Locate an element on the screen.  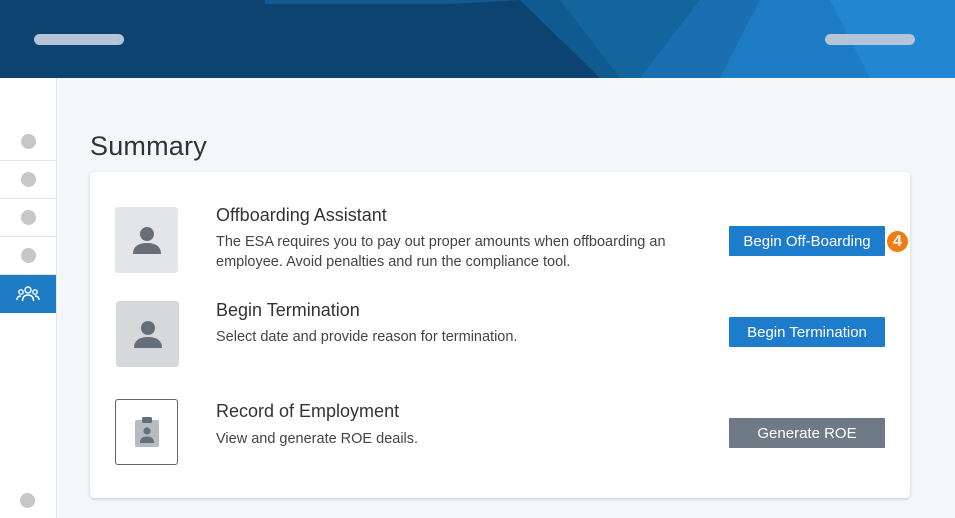
people-icon is located at coordinates (28, 294).